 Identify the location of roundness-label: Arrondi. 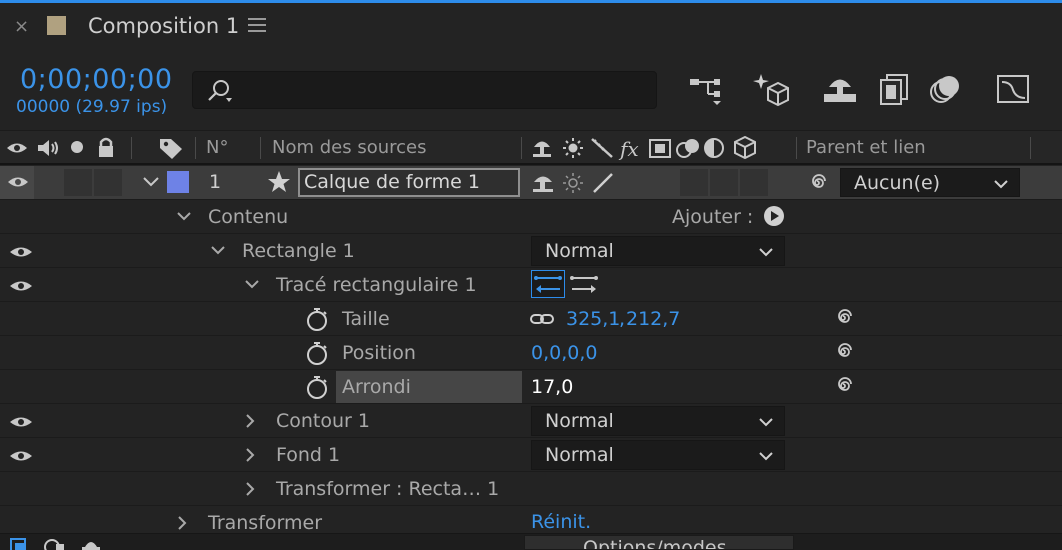
(376, 387).